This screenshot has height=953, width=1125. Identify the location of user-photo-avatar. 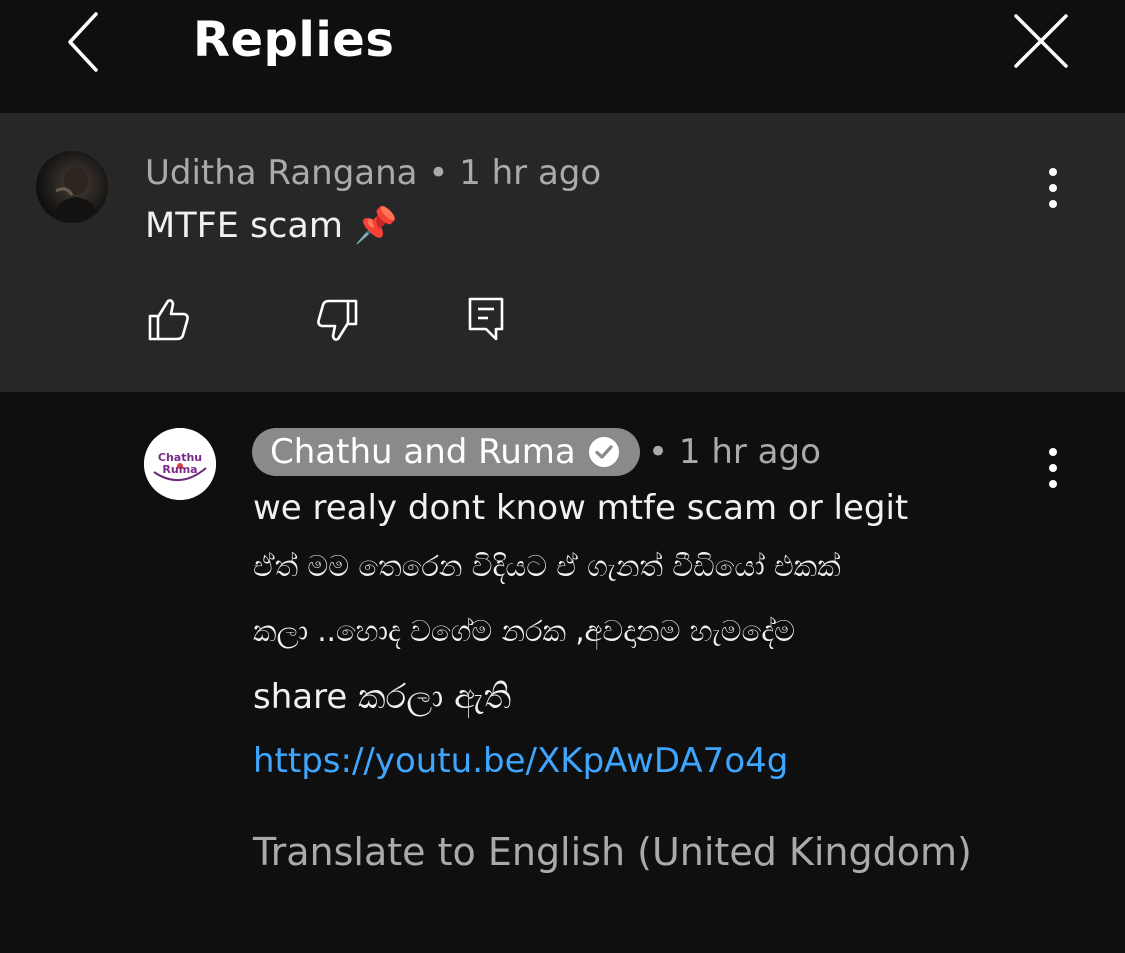
(72, 187).